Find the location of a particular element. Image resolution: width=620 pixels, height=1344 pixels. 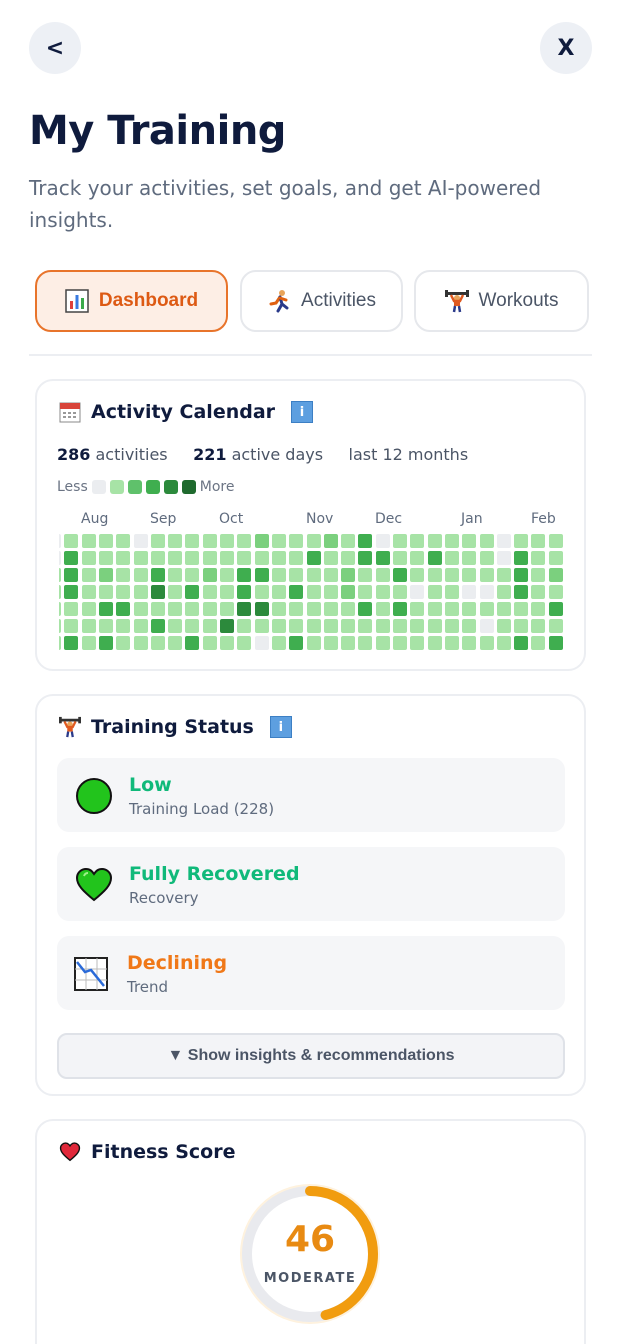

activity-heatmap-grid is located at coordinates (312, 595).